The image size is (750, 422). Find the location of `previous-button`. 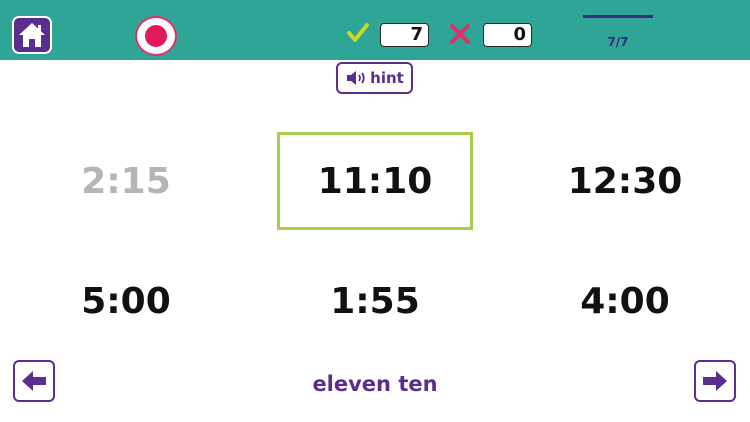

previous-button is located at coordinates (34, 381).